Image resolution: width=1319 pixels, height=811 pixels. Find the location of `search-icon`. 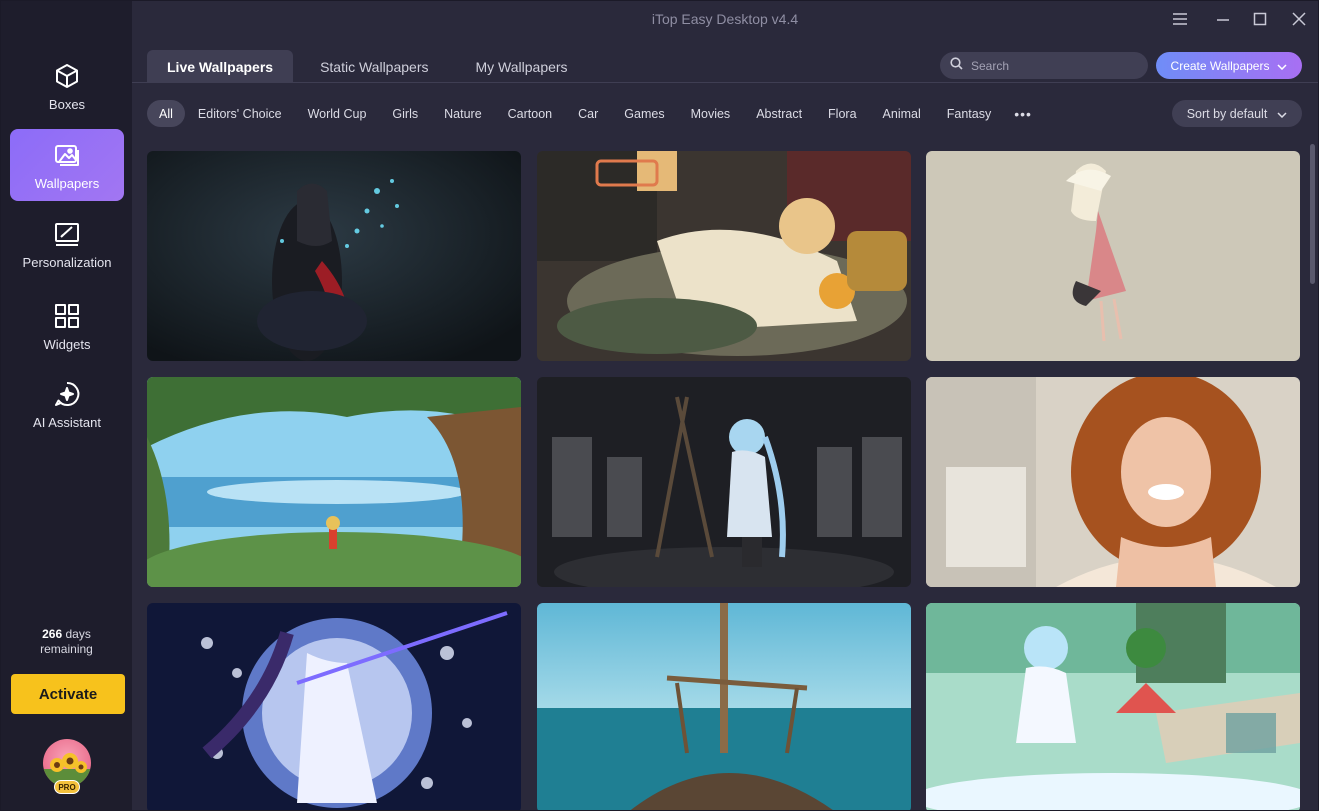

search-icon is located at coordinates (956, 65).